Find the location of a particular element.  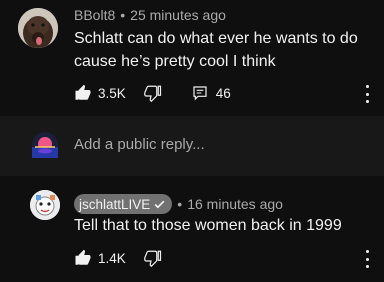

reply-count: 46 is located at coordinates (223, 93).